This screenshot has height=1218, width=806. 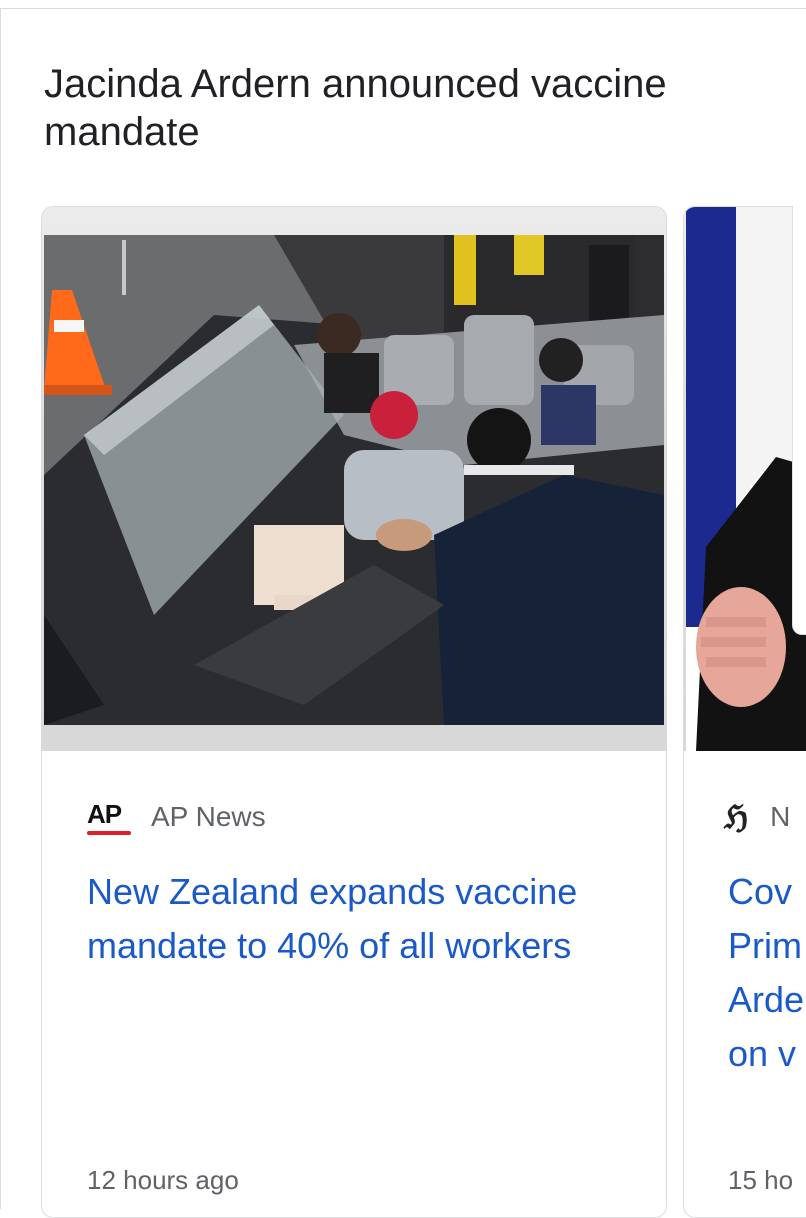 I want to click on section-title-line-1: Jacinda Ardern announced vaccine, so click(x=355, y=84).